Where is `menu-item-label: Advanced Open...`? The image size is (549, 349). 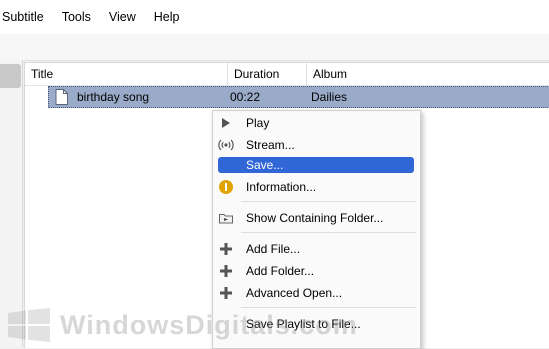 menu-item-label: Advanced Open... is located at coordinates (294, 293).